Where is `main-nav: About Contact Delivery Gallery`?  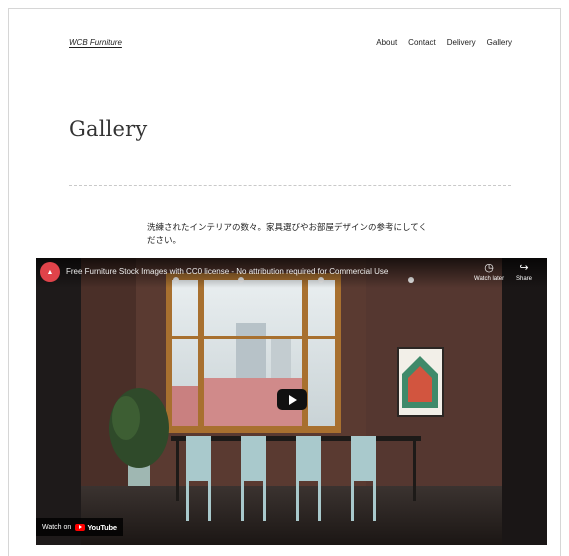 main-nav: About Contact Delivery Gallery is located at coordinates (444, 42).